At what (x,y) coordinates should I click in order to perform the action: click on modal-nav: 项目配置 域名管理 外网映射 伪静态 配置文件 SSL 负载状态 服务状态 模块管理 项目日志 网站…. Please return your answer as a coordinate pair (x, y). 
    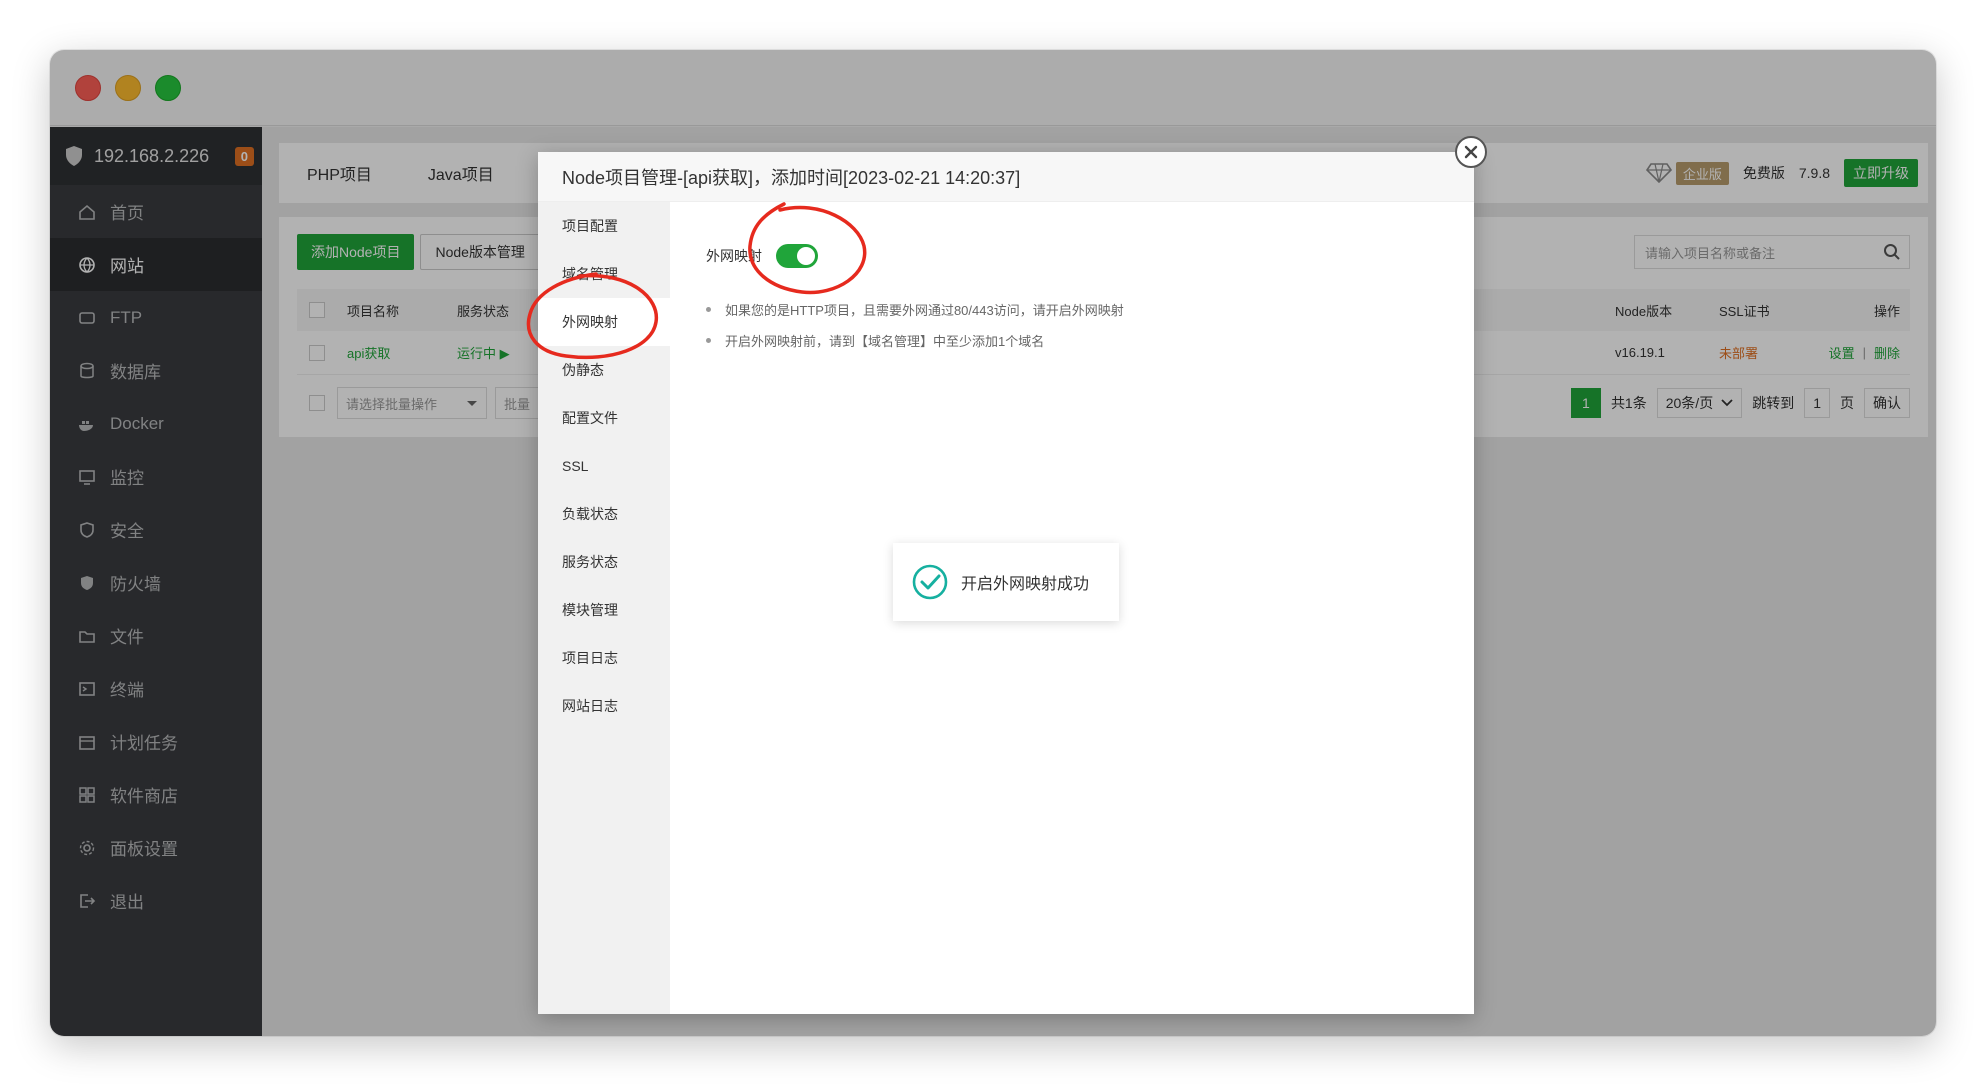
    Looking at the image, I should click on (604, 608).